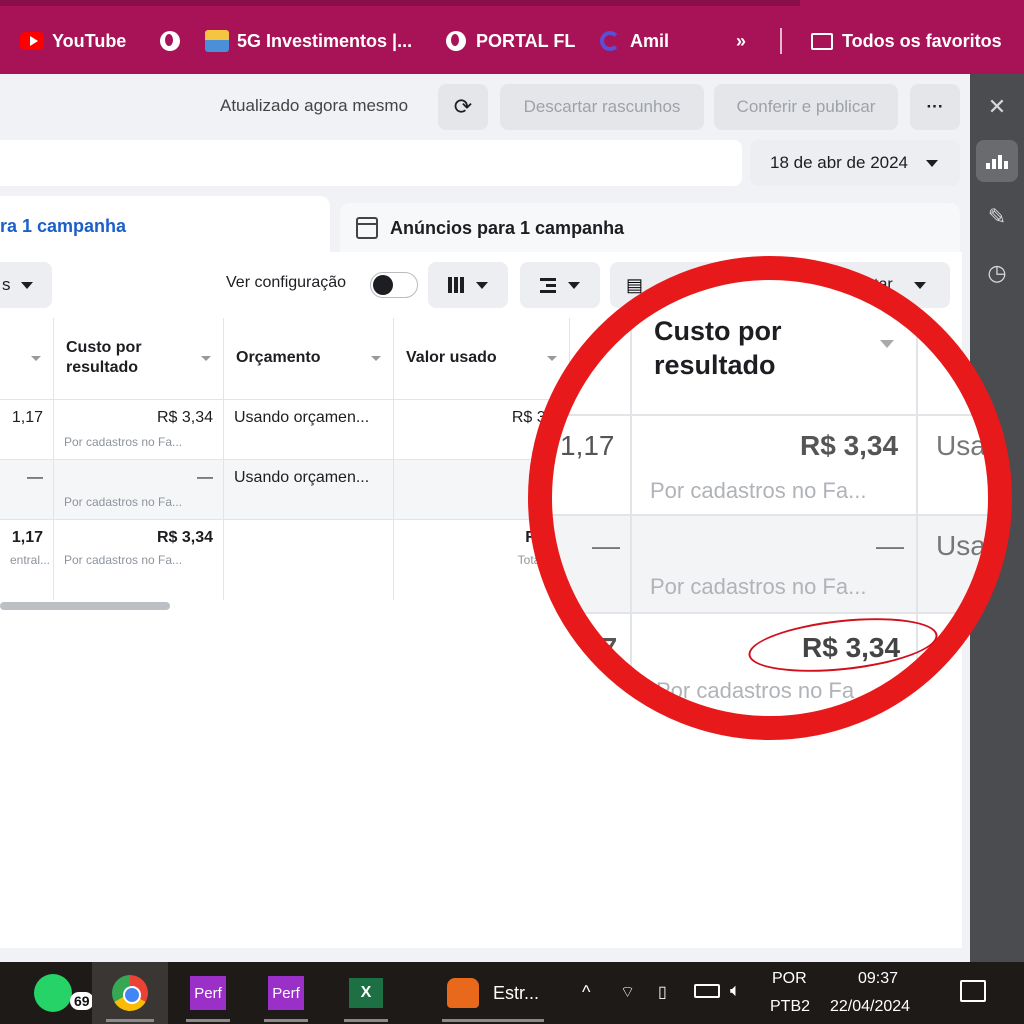 This screenshot has width=1024, height=1024. Describe the element at coordinates (309, 359) in the screenshot. I see `column-header-budget: Orçamento` at that location.